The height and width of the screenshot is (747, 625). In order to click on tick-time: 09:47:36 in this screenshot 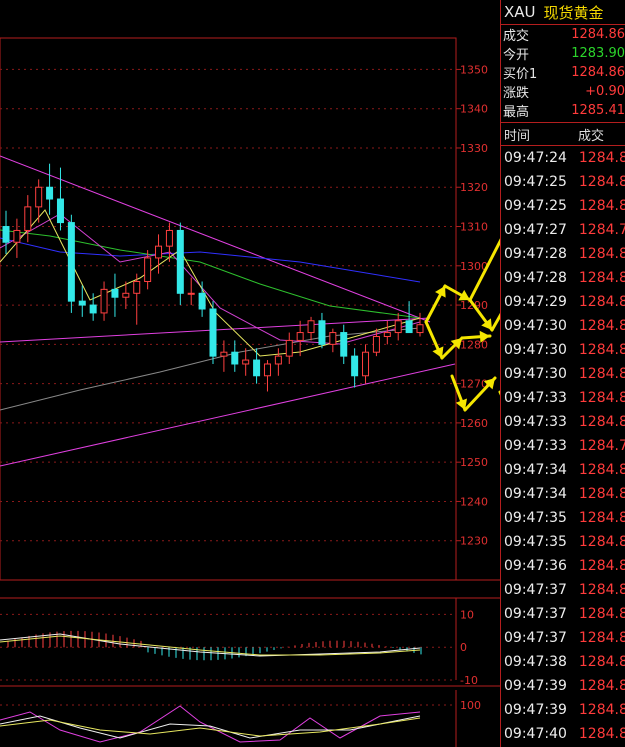, I will do `click(535, 566)`.